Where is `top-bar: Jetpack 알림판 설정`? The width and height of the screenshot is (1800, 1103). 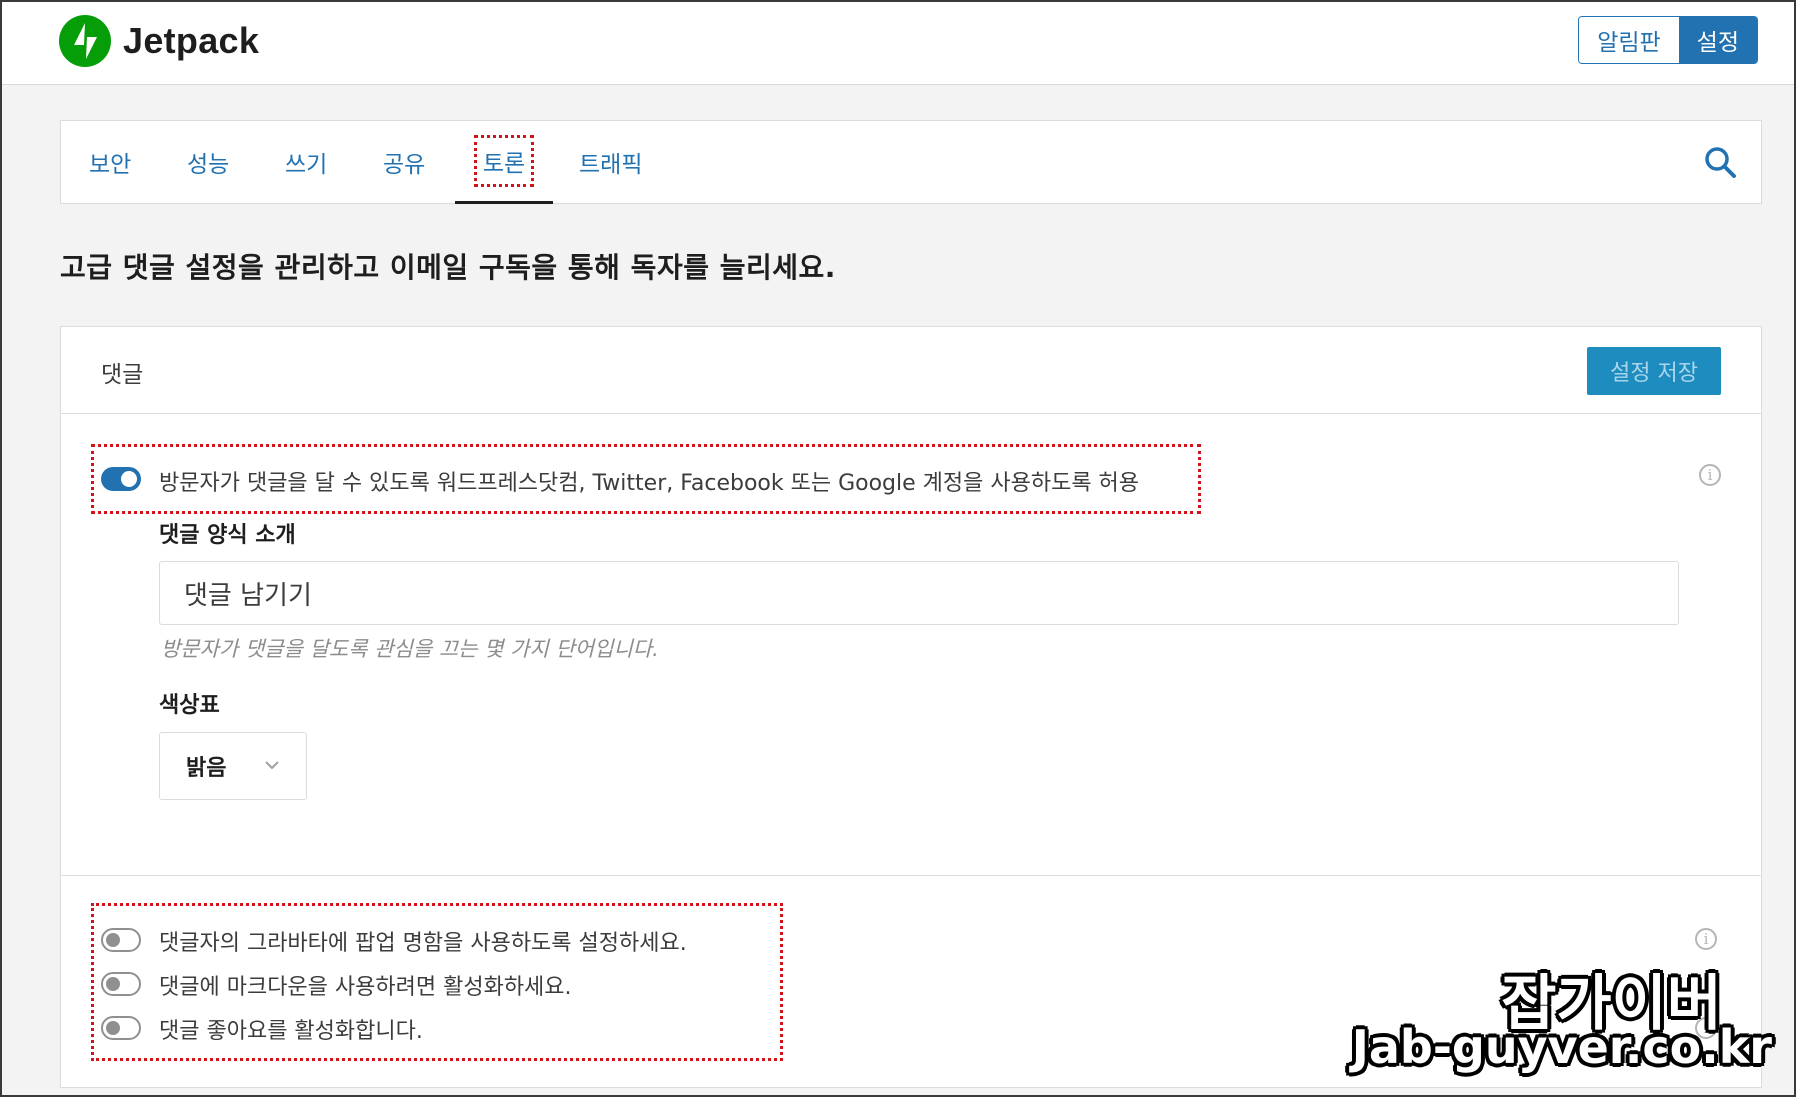 top-bar: Jetpack 알림판 설정 is located at coordinates (898, 43).